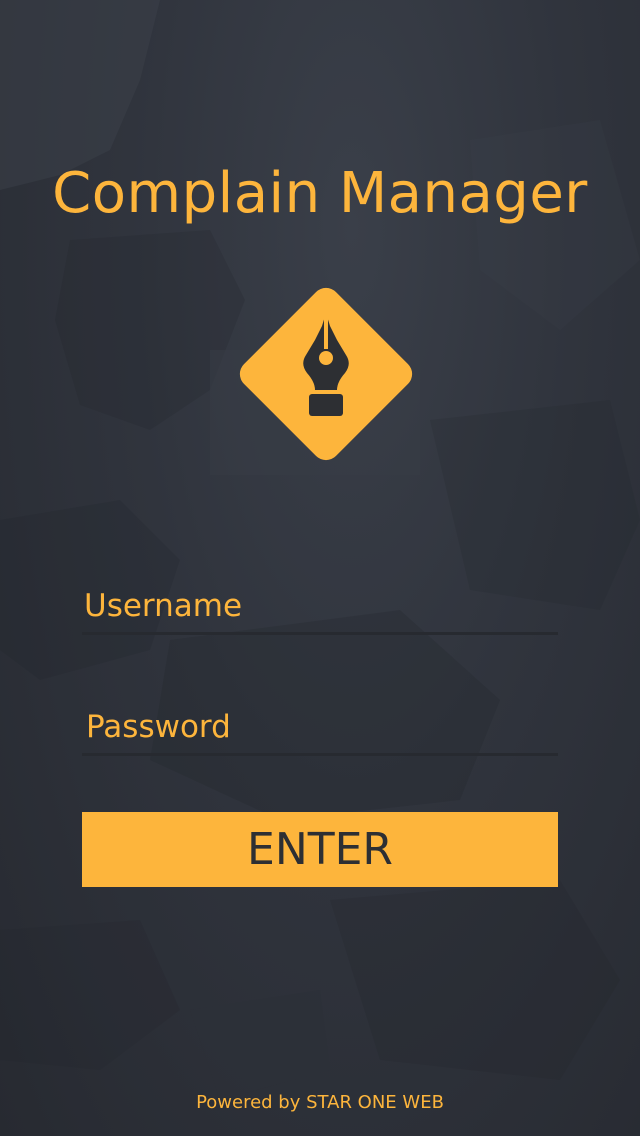  What do you see at coordinates (320, 849) in the screenshot?
I see `enter-button: ENTER` at bounding box center [320, 849].